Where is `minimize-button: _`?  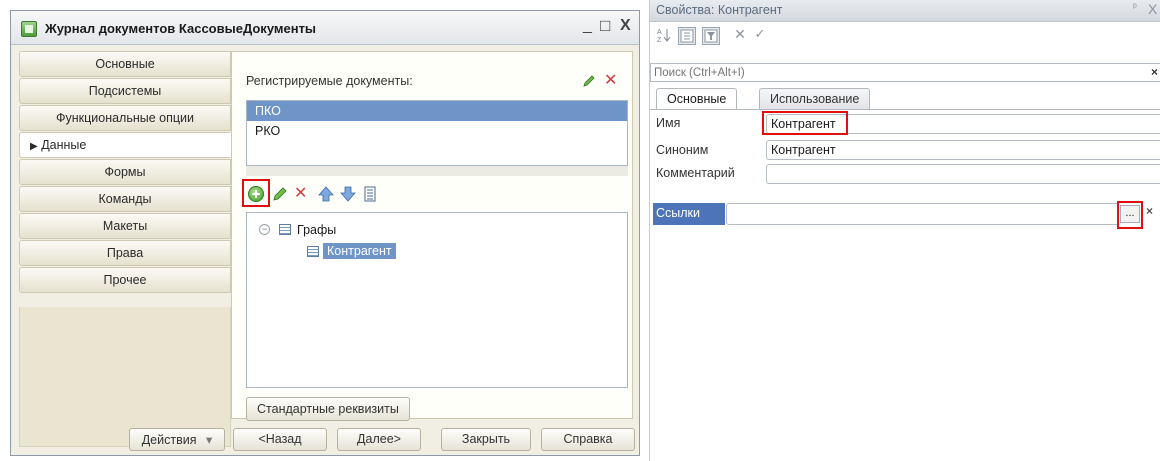 minimize-button: _ is located at coordinates (587, 26).